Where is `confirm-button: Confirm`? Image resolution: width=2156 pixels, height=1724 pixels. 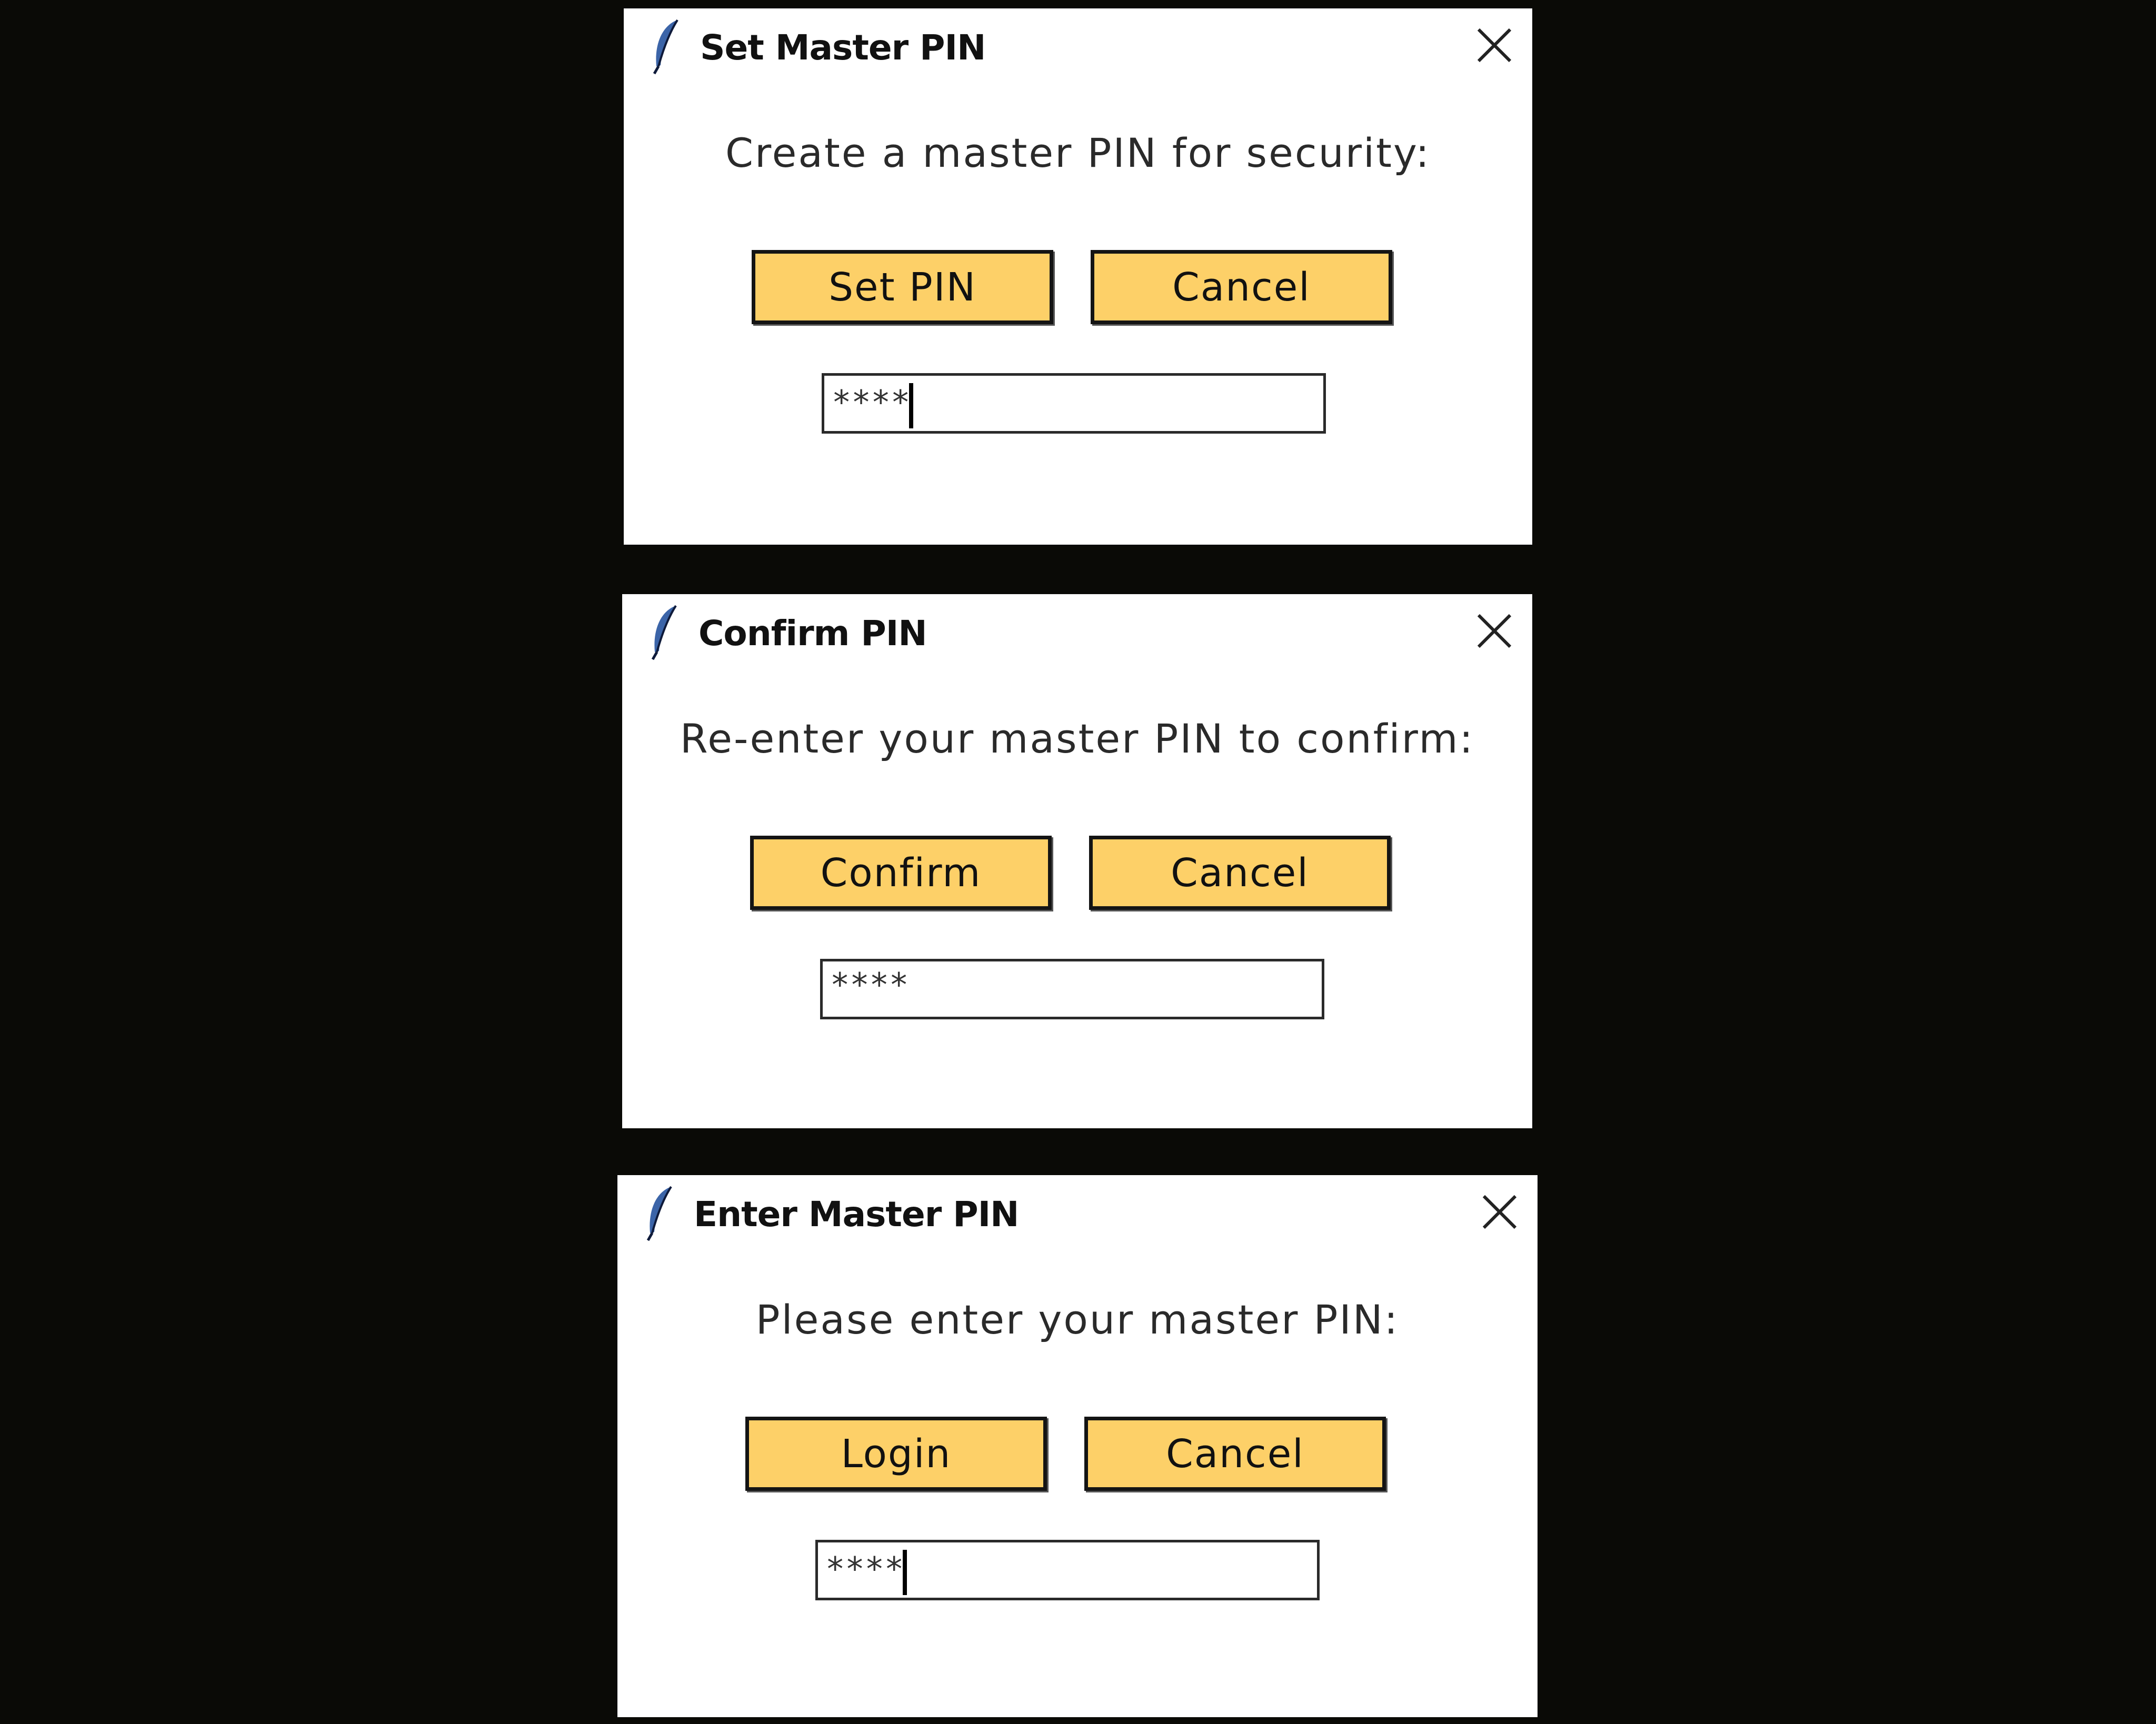
confirm-button: Confirm is located at coordinates (901, 873).